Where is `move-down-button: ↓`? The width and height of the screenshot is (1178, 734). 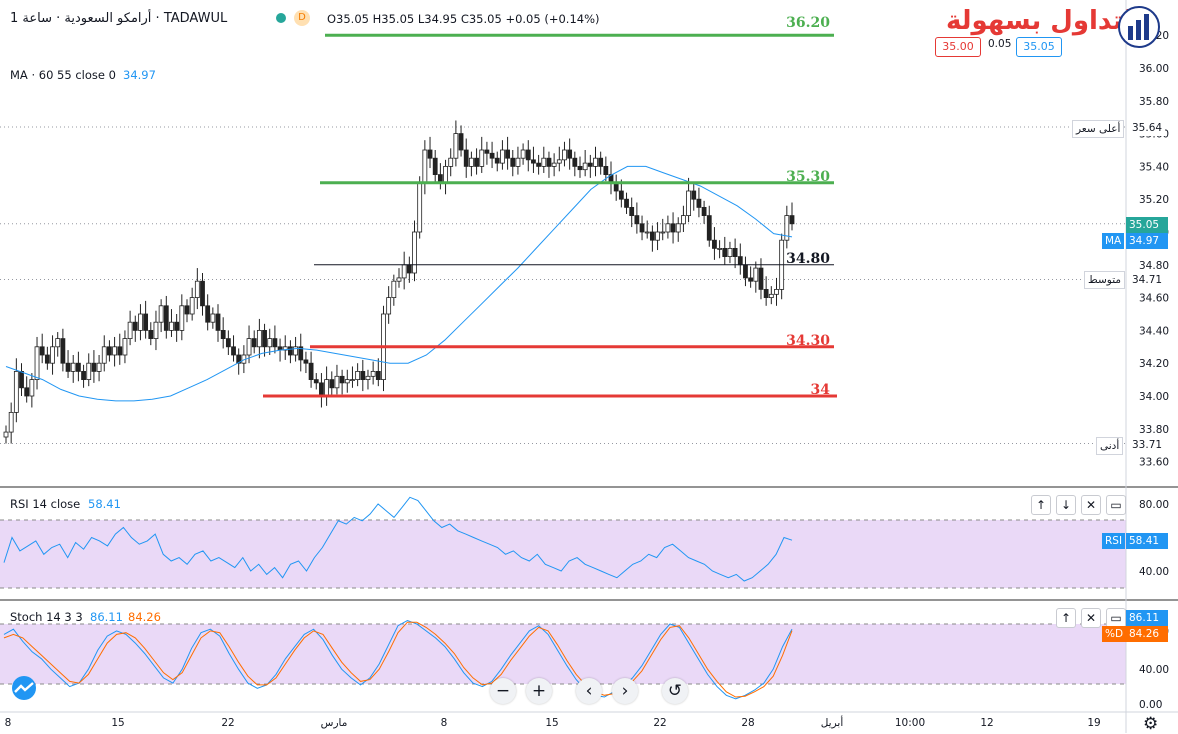 move-down-button: ↓ is located at coordinates (1066, 505).